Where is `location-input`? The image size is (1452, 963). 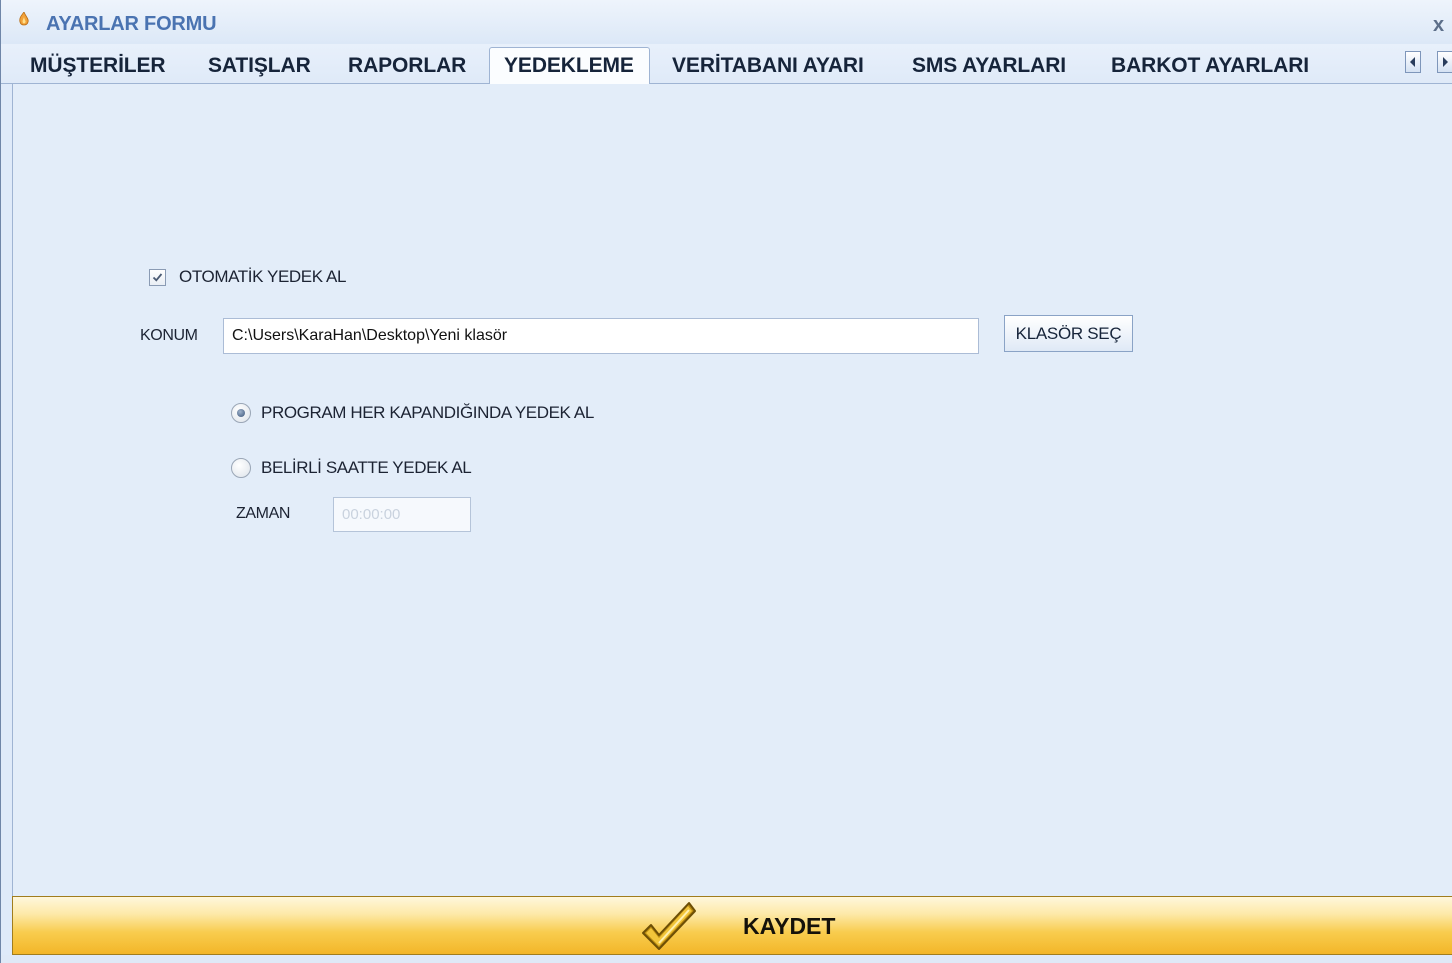
location-input is located at coordinates (601, 336).